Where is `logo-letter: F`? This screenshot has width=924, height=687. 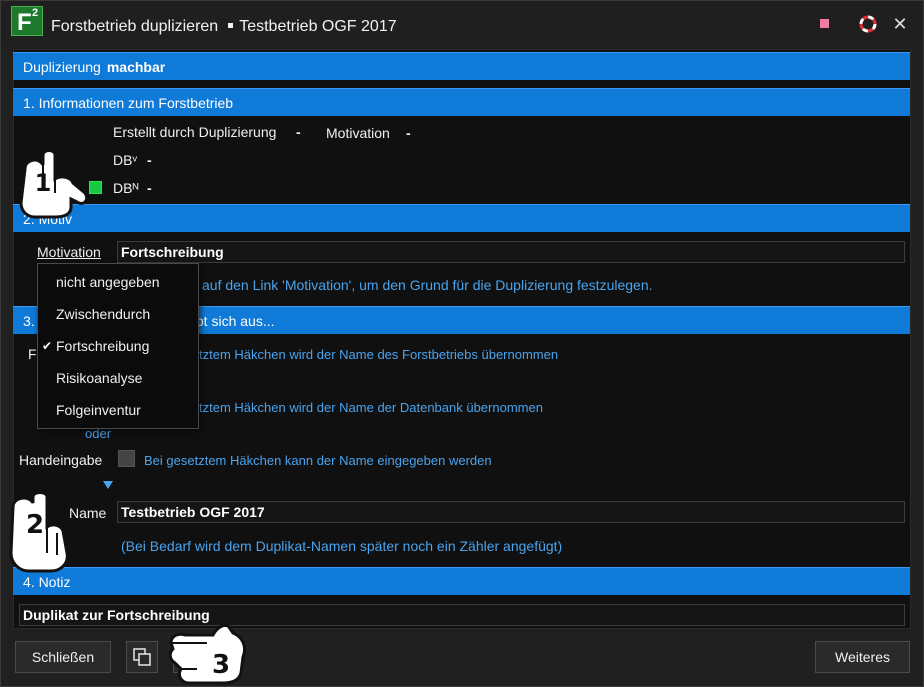 logo-letter: F is located at coordinates (24, 22).